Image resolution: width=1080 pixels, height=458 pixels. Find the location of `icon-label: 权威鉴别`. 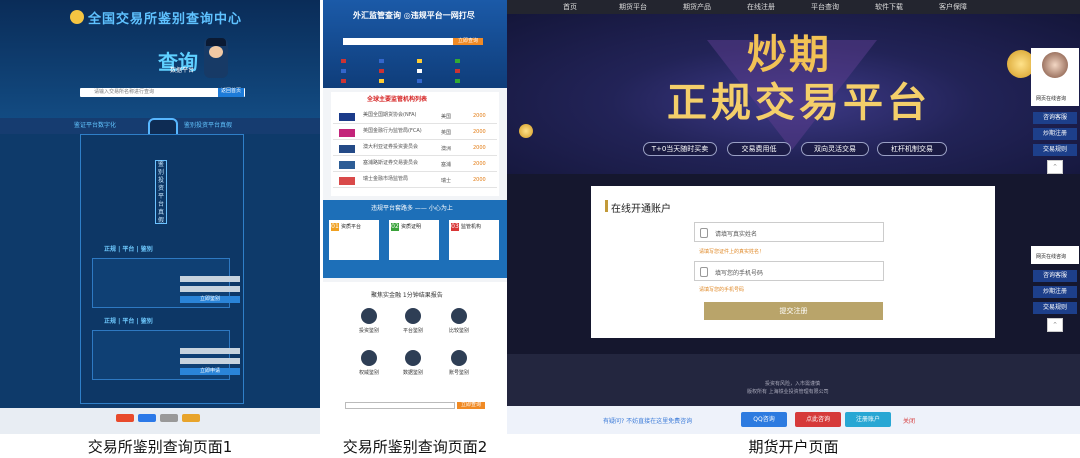

icon-label: 权威鉴别 is located at coordinates (368, 373).